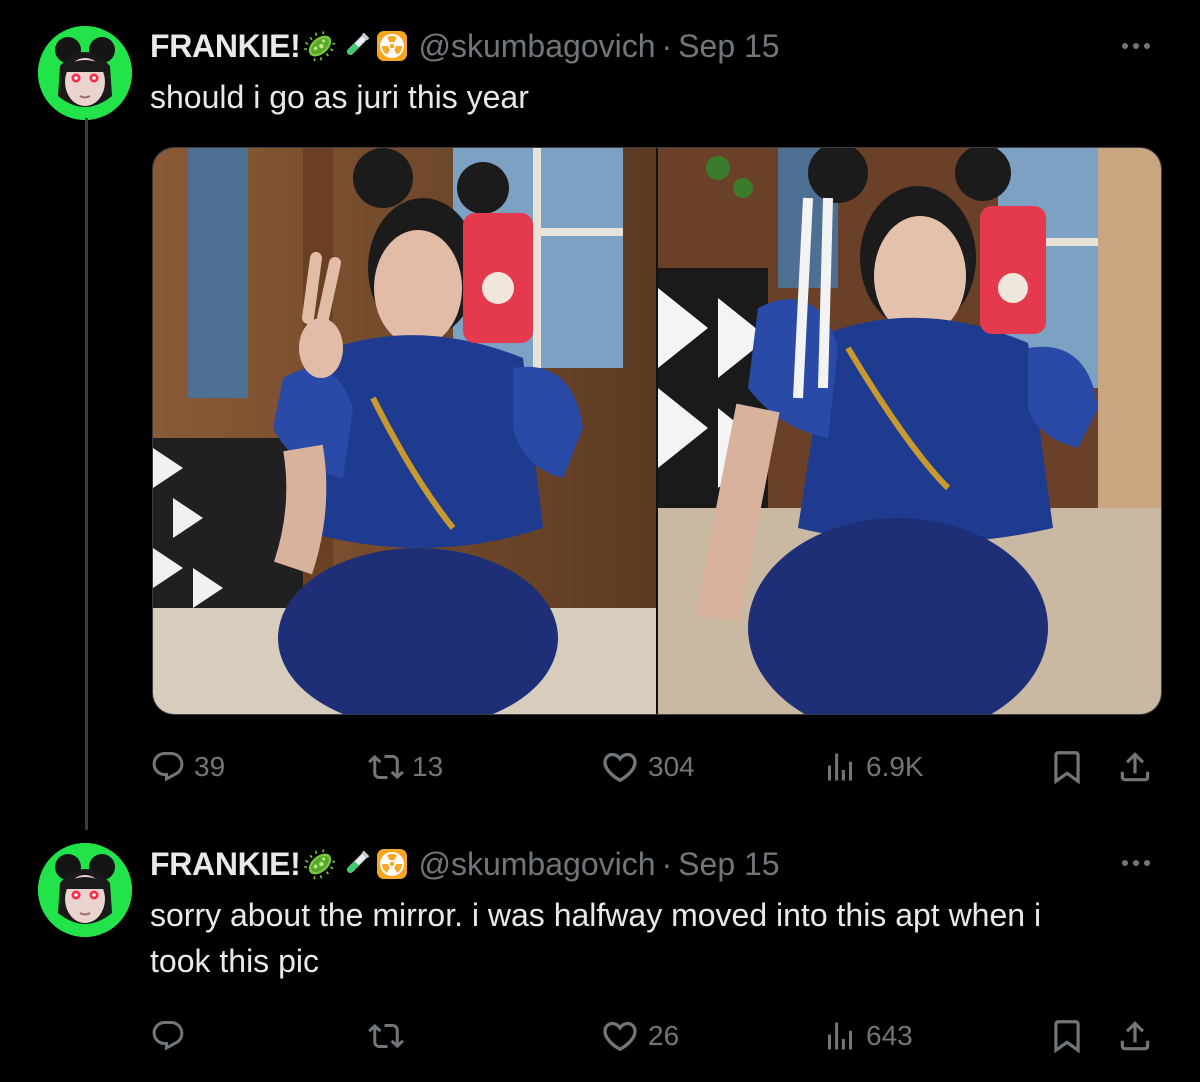 This screenshot has height=1082, width=1200. I want to click on views-count: 6.9K, so click(895, 766).